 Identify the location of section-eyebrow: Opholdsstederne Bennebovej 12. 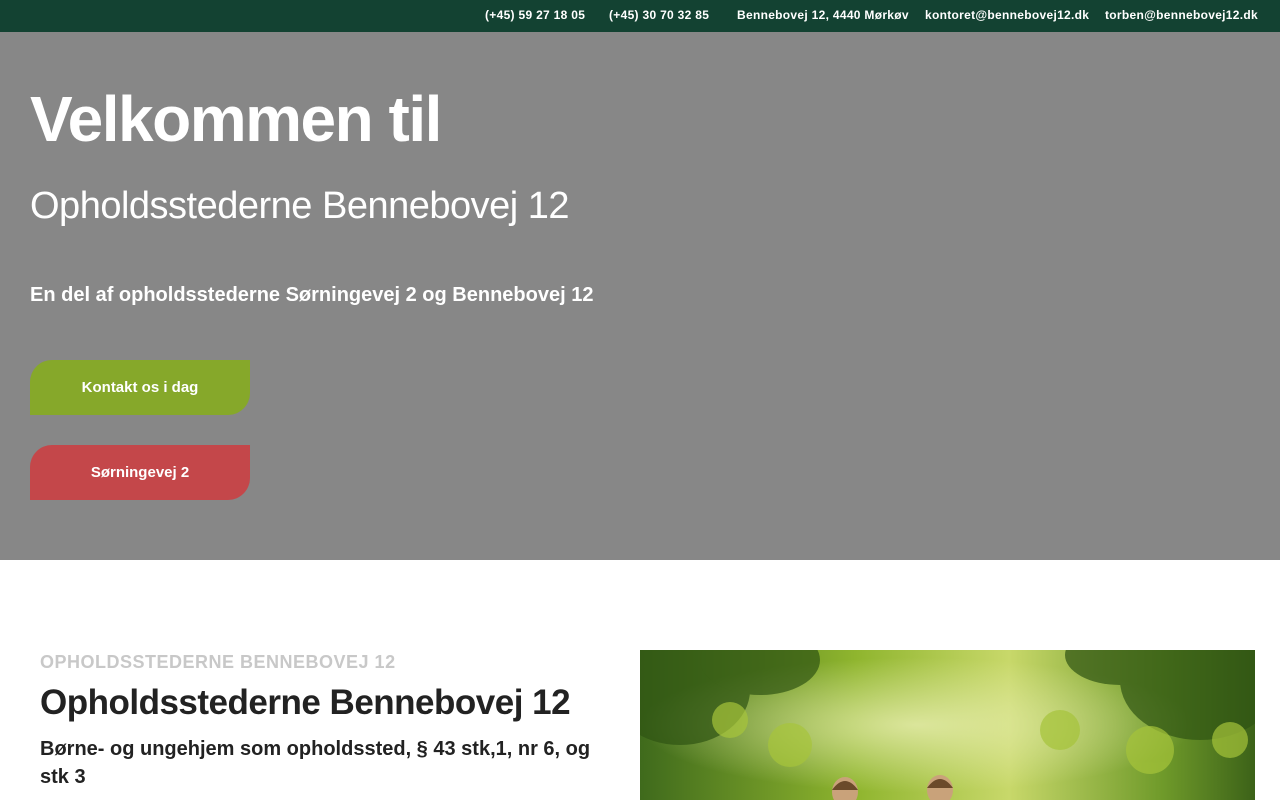
(218, 662).